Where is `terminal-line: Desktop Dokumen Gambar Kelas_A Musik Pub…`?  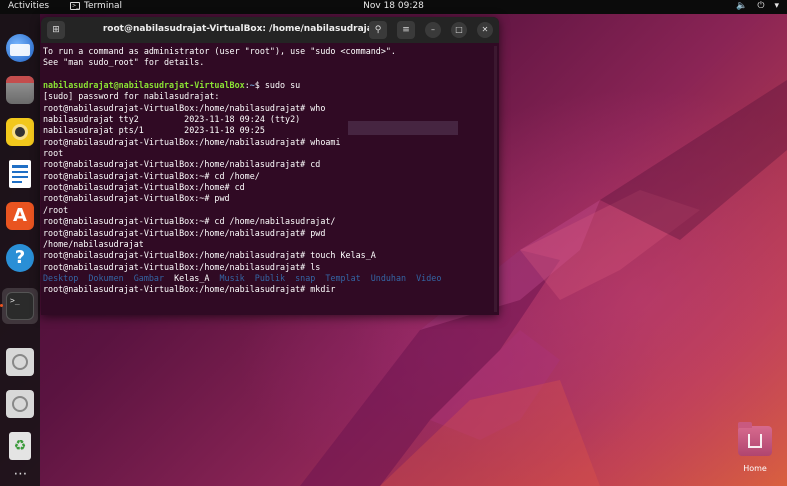 terminal-line: Desktop Dokumen Gambar Kelas_A Musik Pub… is located at coordinates (270, 278).